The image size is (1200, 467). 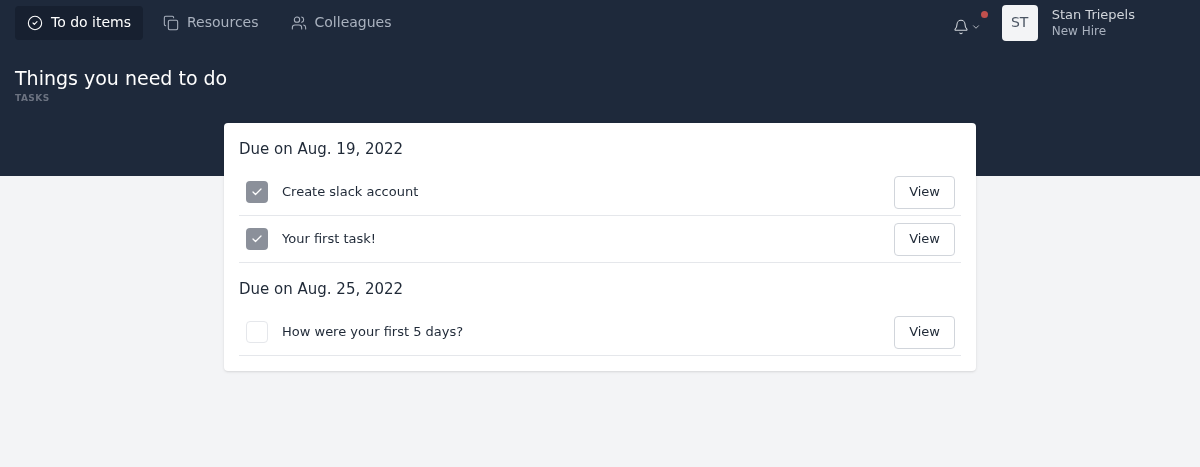 What do you see at coordinates (171, 22) in the screenshot?
I see `copy-icon` at bounding box center [171, 22].